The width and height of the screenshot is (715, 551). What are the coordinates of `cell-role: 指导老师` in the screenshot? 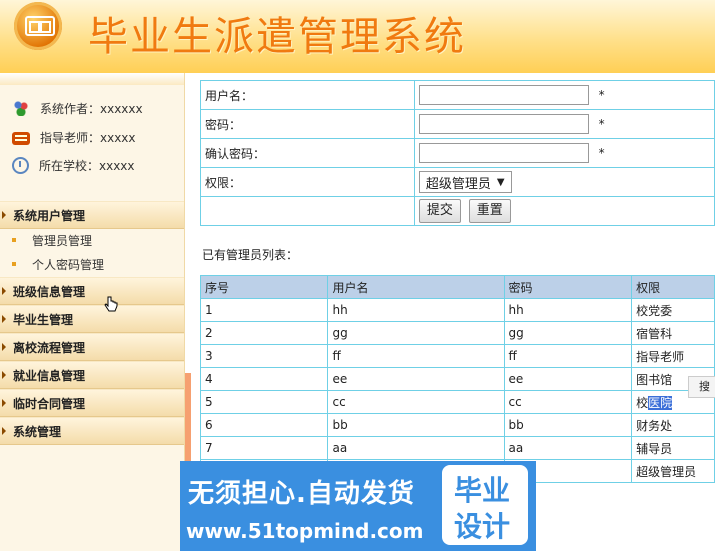 It's located at (673, 356).